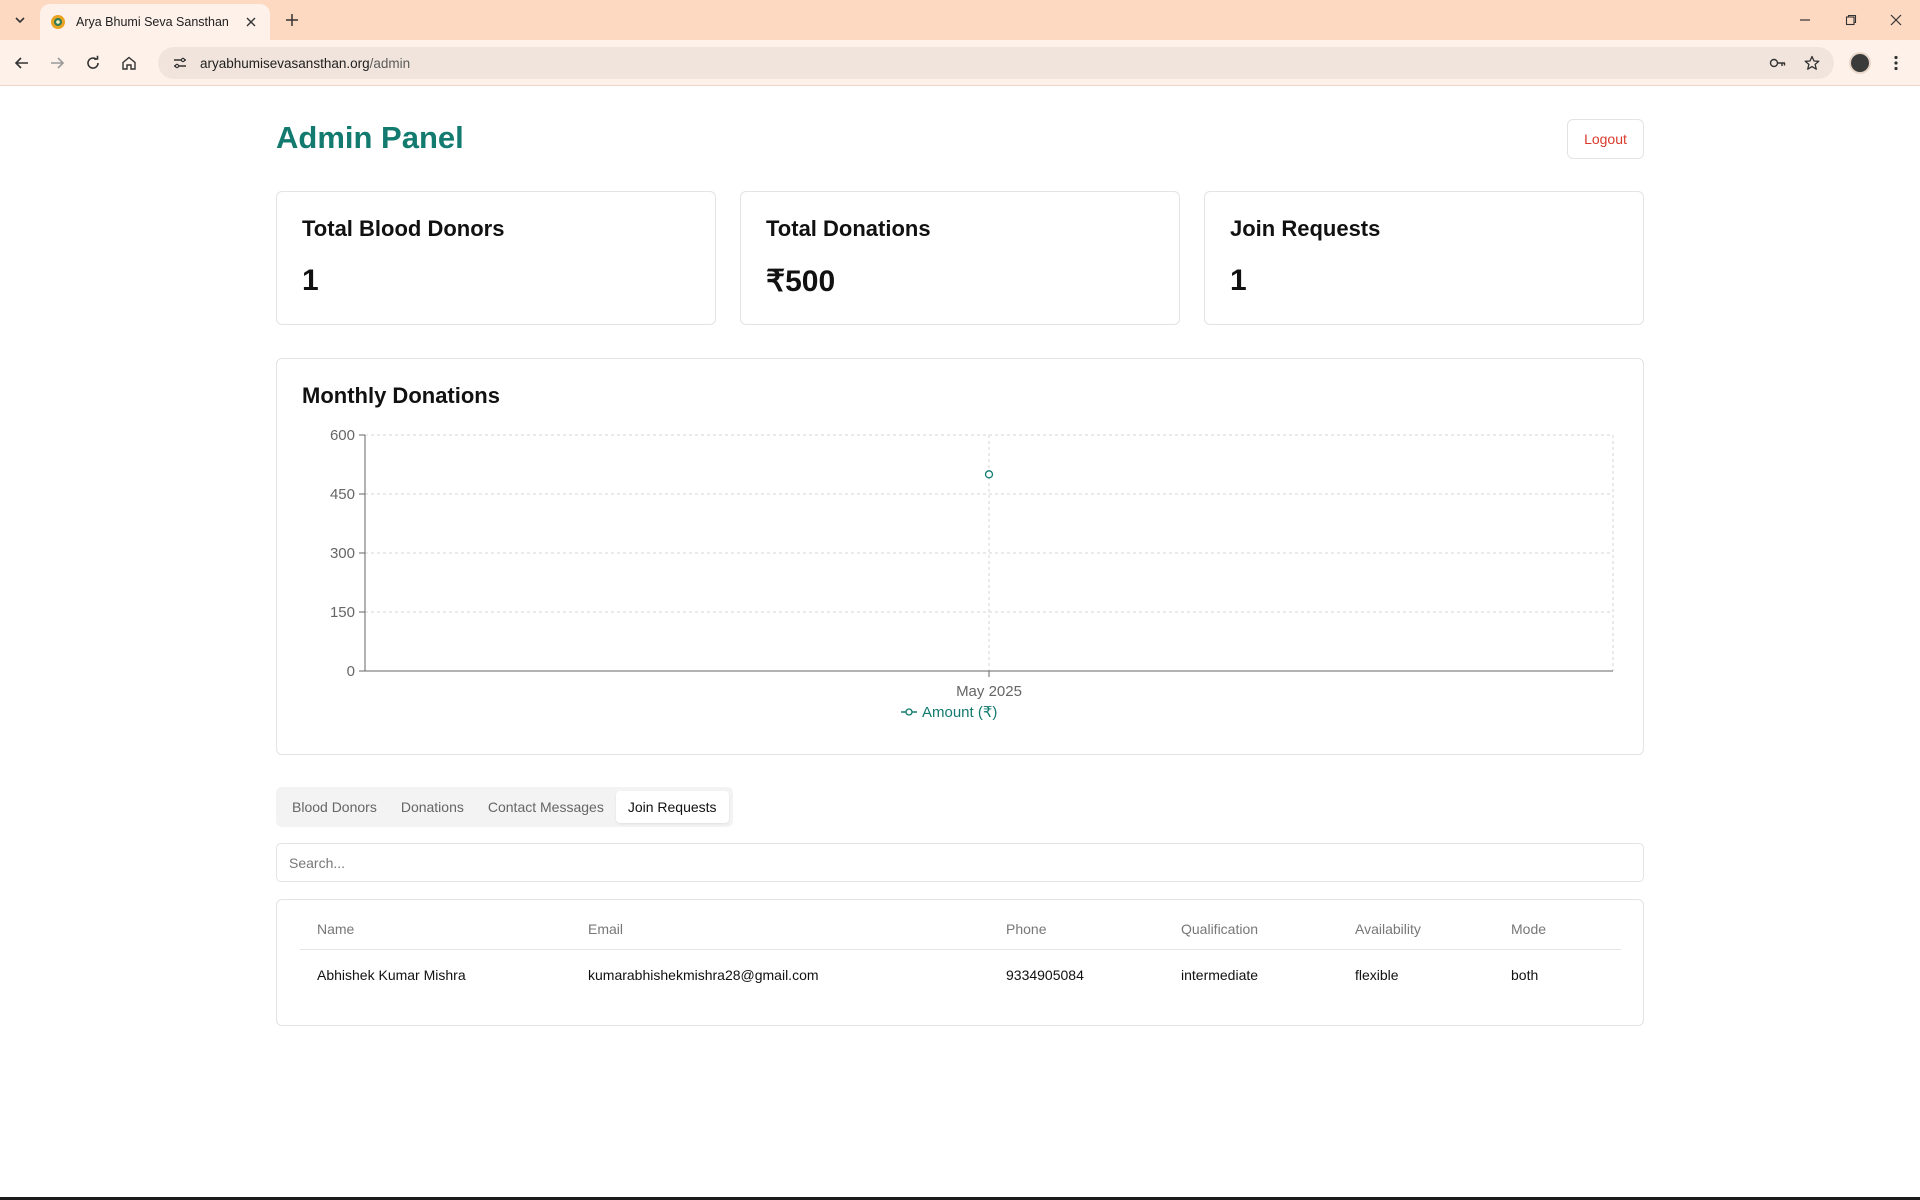 The height and width of the screenshot is (1200, 1920). I want to click on data-point, so click(989, 474).